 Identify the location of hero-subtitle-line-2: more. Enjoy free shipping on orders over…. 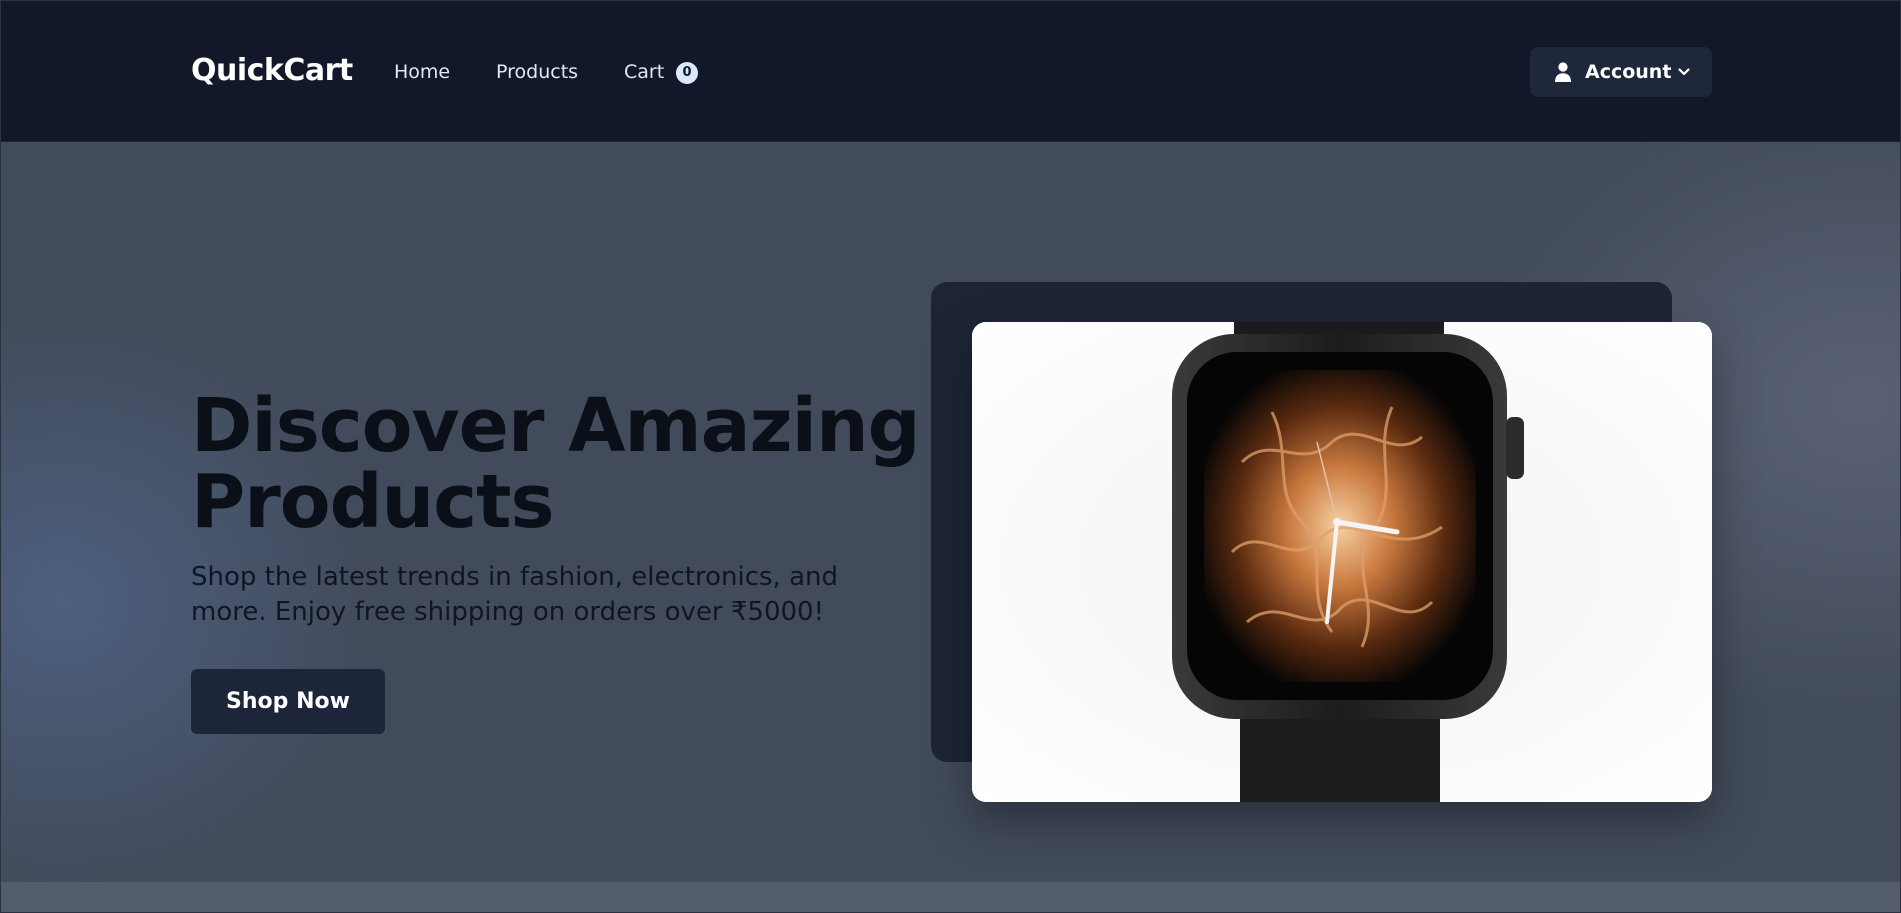
(507, 612).